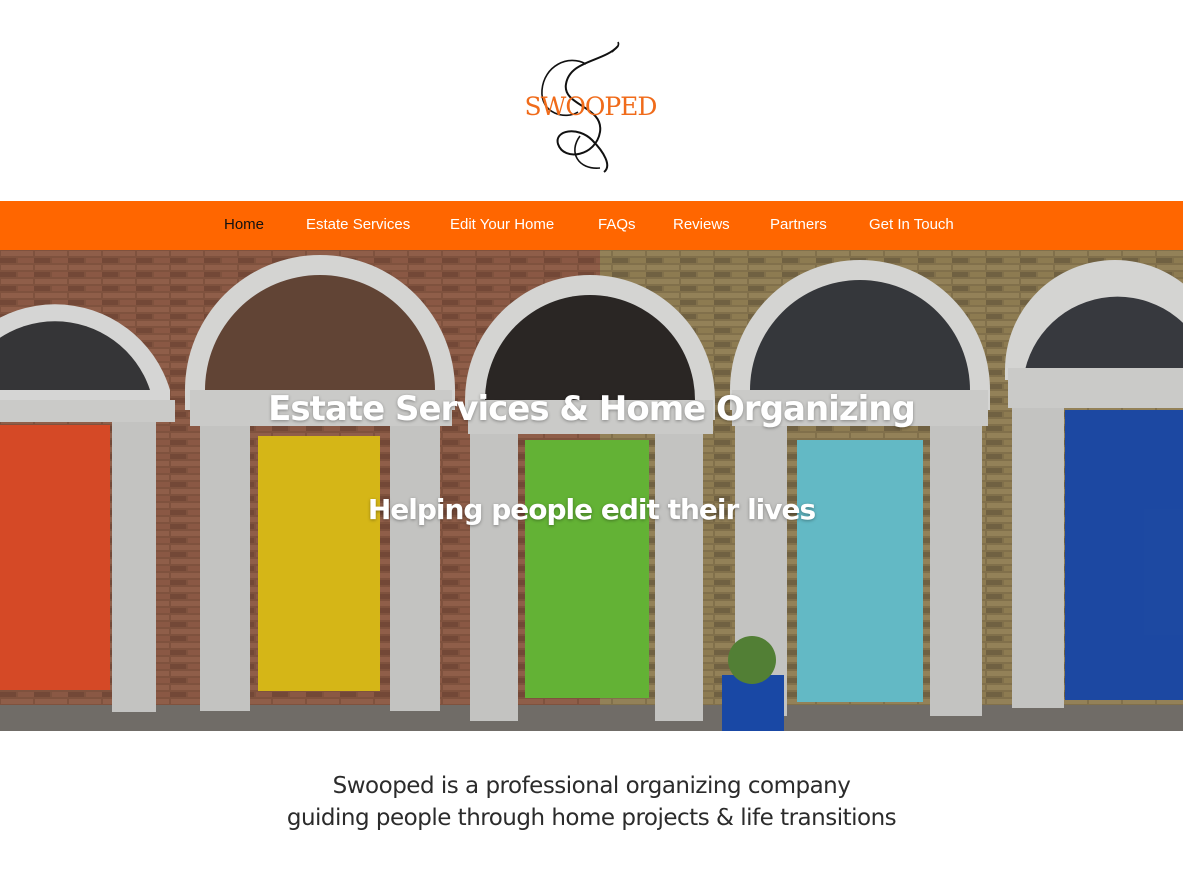 Image resolution: width=1183 pixels, height=870 pixels. What do you see at coordinates (591, 509) in the screenshot?
I see `hero-subtitle: Helping people edit their lives` at bounding box center [591, 509].